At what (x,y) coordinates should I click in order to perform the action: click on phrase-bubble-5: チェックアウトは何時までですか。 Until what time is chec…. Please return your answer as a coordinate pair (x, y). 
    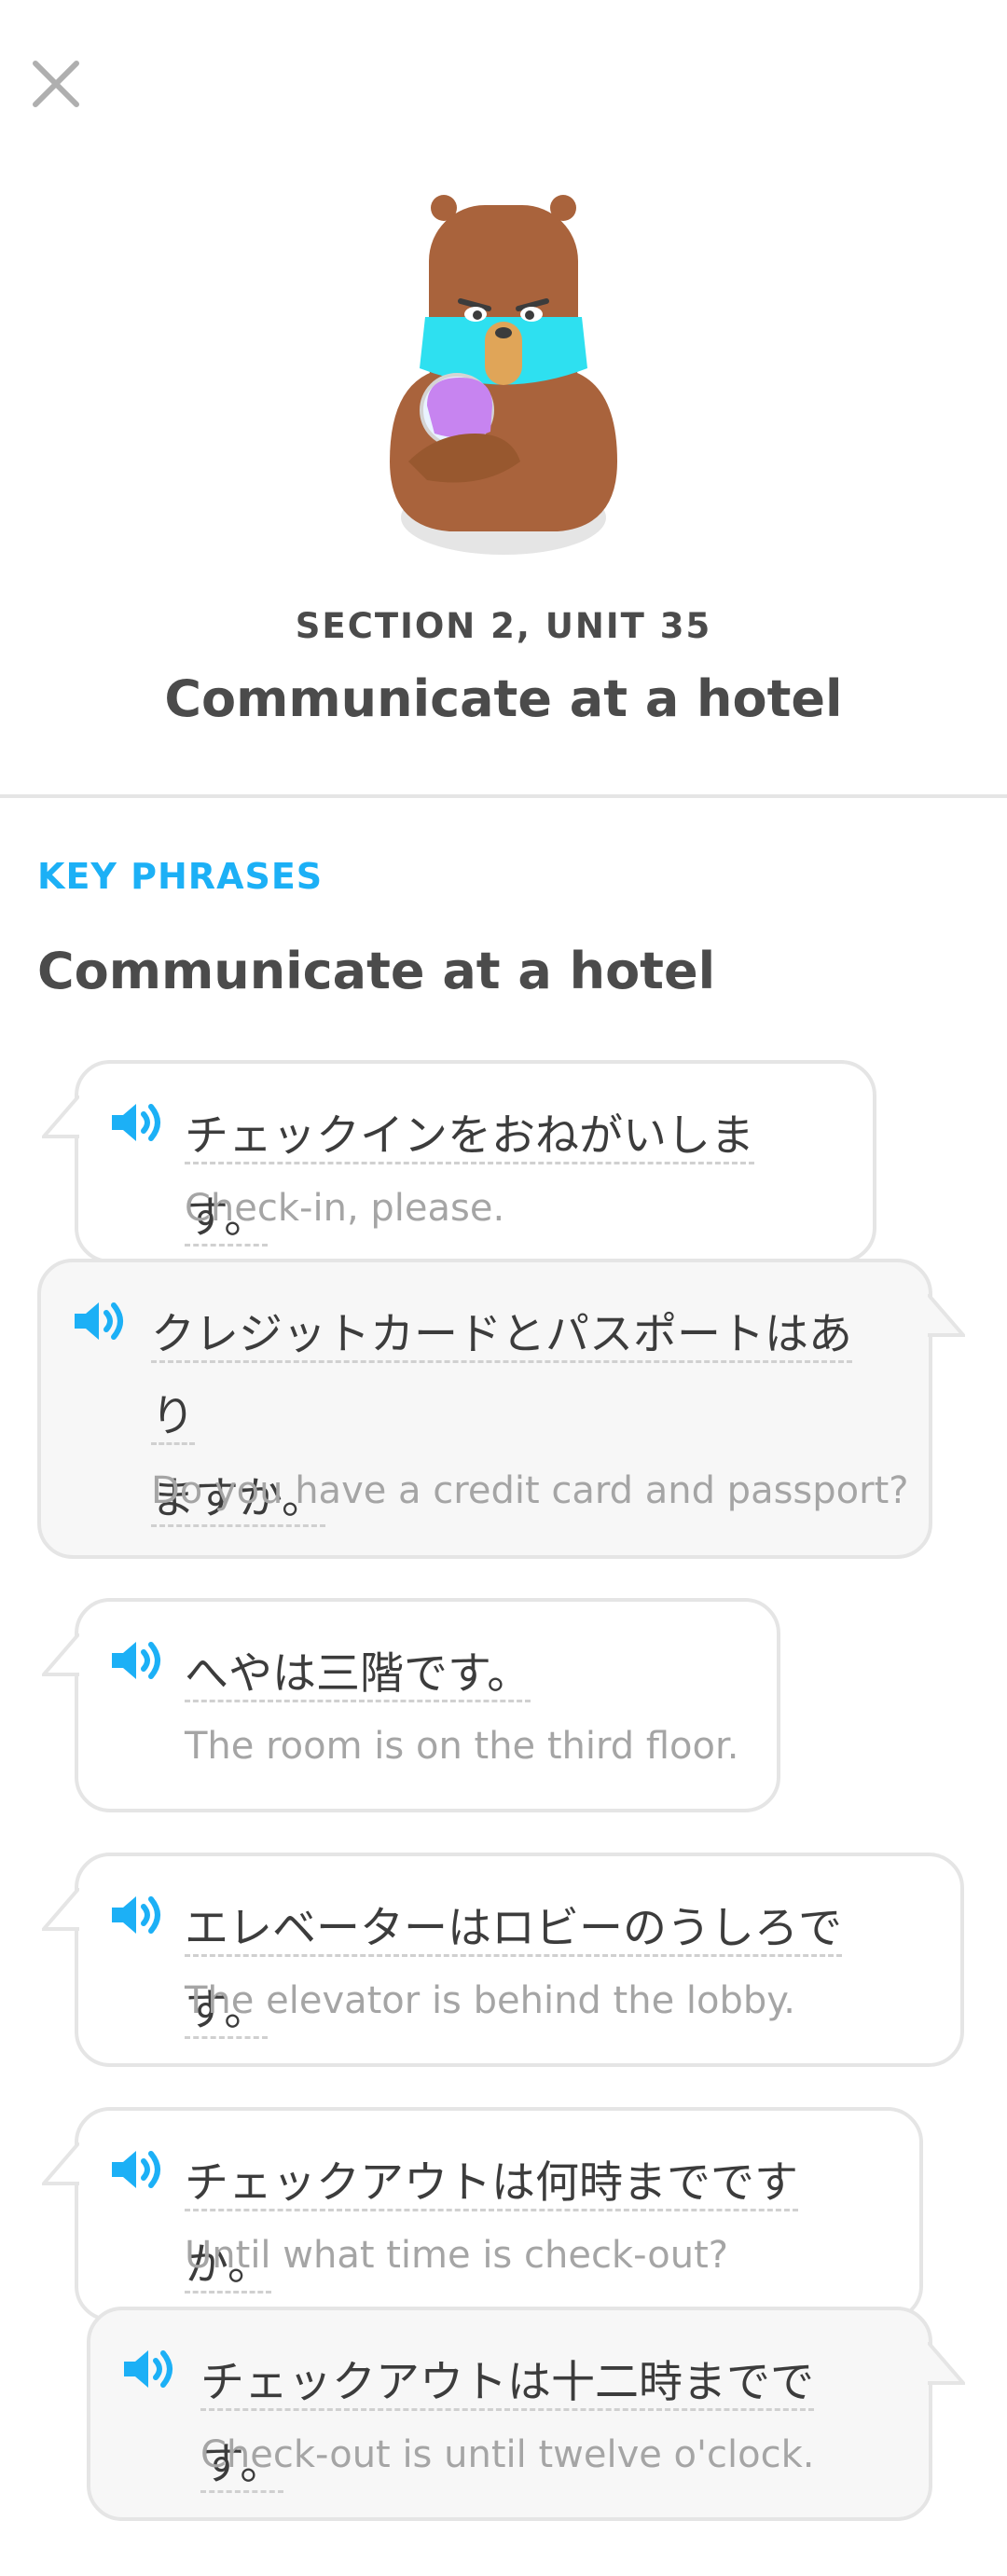
    Looking at the image, I should click on (483, 2214).